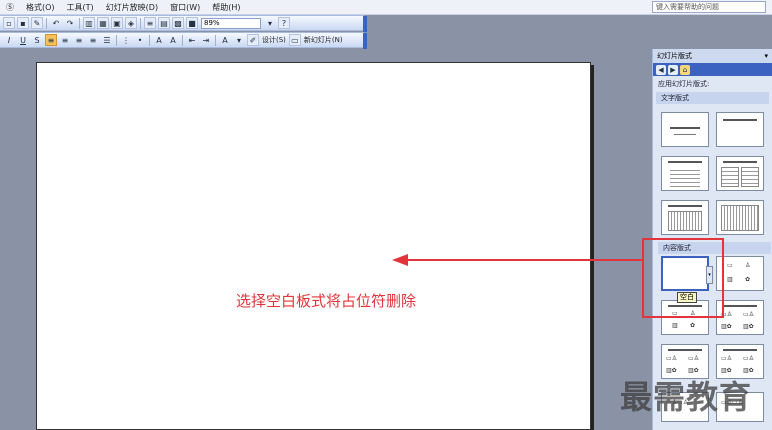 This screenshot has height=430, width=772. Describe the element at coordinates (225, 40) in the screenshot. I see `font-color-icon: A` at that location.